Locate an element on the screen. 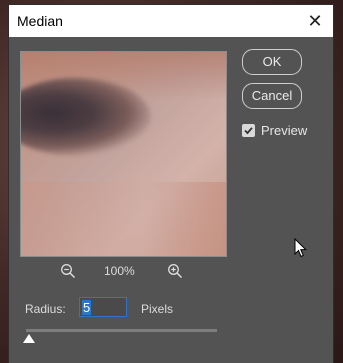  radius-input: 5 is located at coordinates (103, 307).